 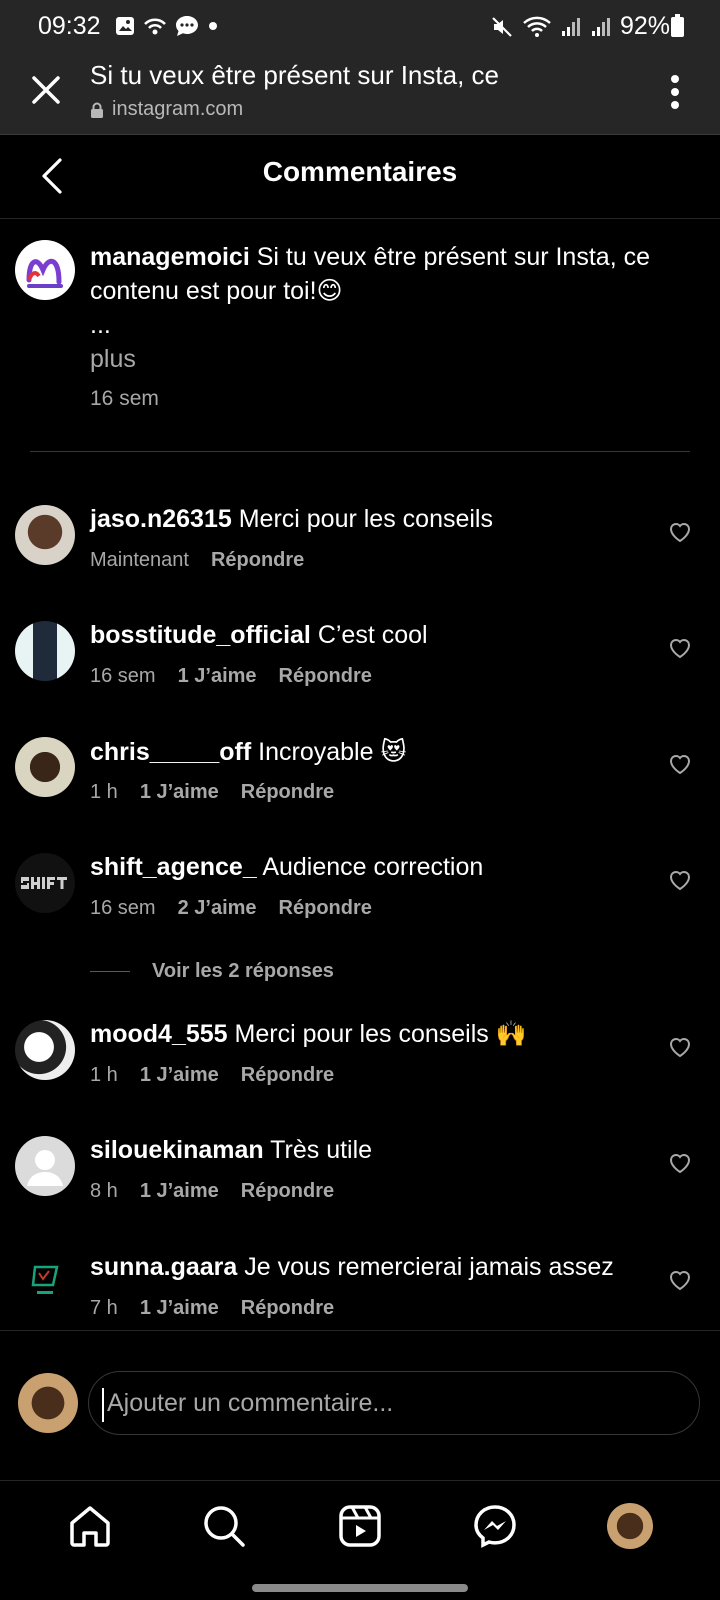 What do you see at coordinates (390, 359) in the screenshot?
I see `caption-more-link: plus` at bounding box center [390, 359].